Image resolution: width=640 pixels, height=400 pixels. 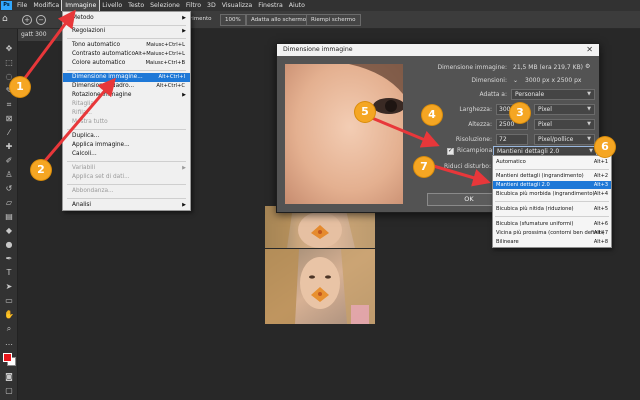 What do you see at coordinates (365, 112) in the screenshot?
I see `callout-5: 5` at bounding box center [365, 112].